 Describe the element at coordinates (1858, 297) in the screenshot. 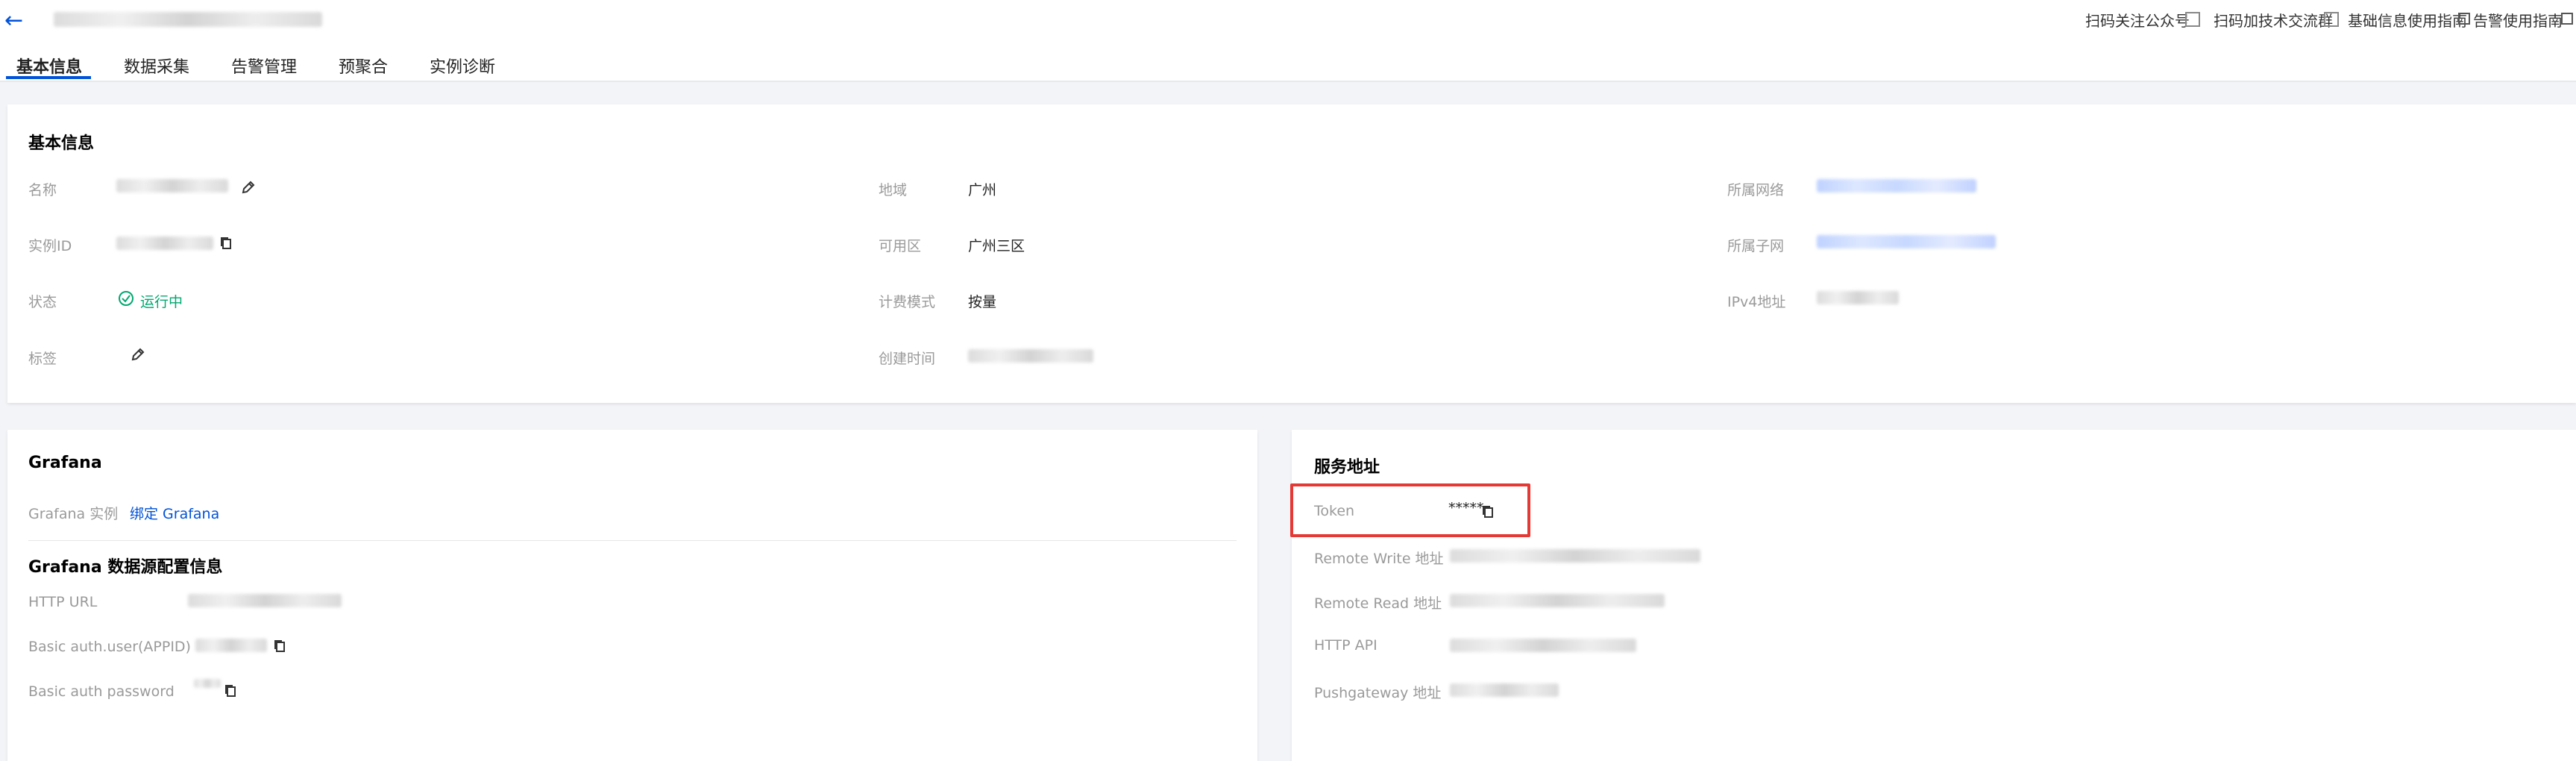

I see `ipv4-value` at that location.